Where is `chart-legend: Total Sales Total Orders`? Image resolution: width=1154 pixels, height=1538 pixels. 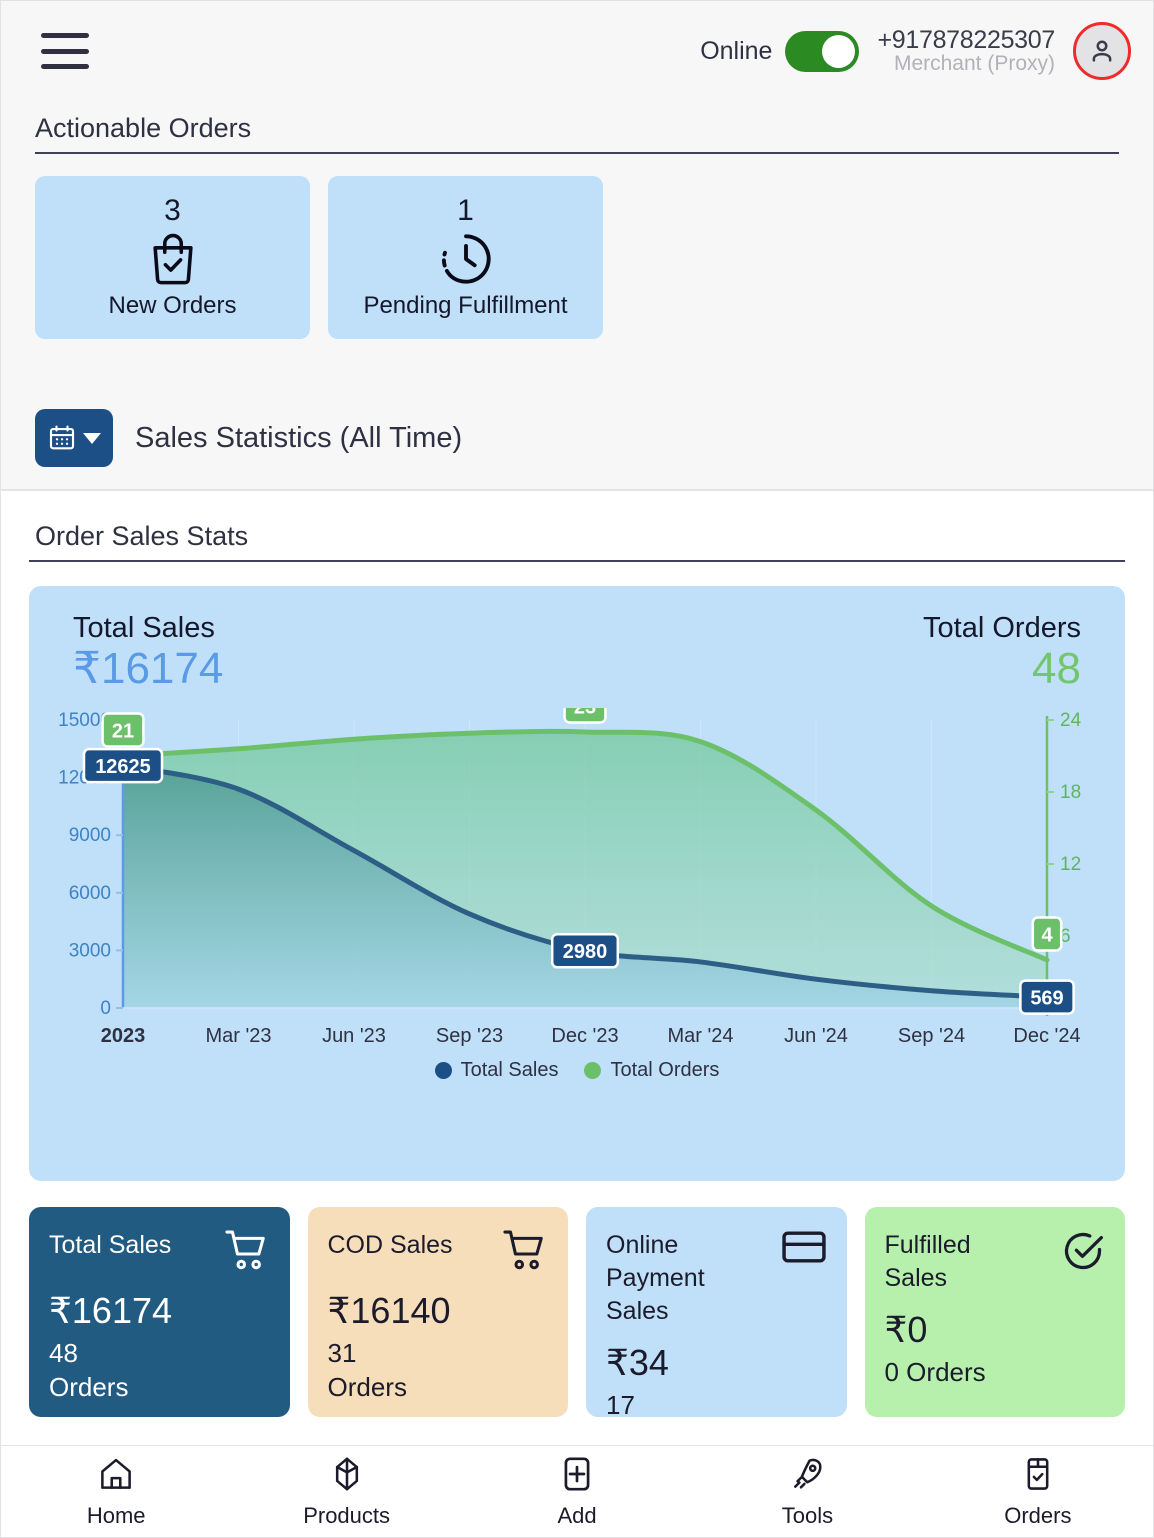 chart-legend: Total Sales Total Orders is located at coordinates (577, 1070).